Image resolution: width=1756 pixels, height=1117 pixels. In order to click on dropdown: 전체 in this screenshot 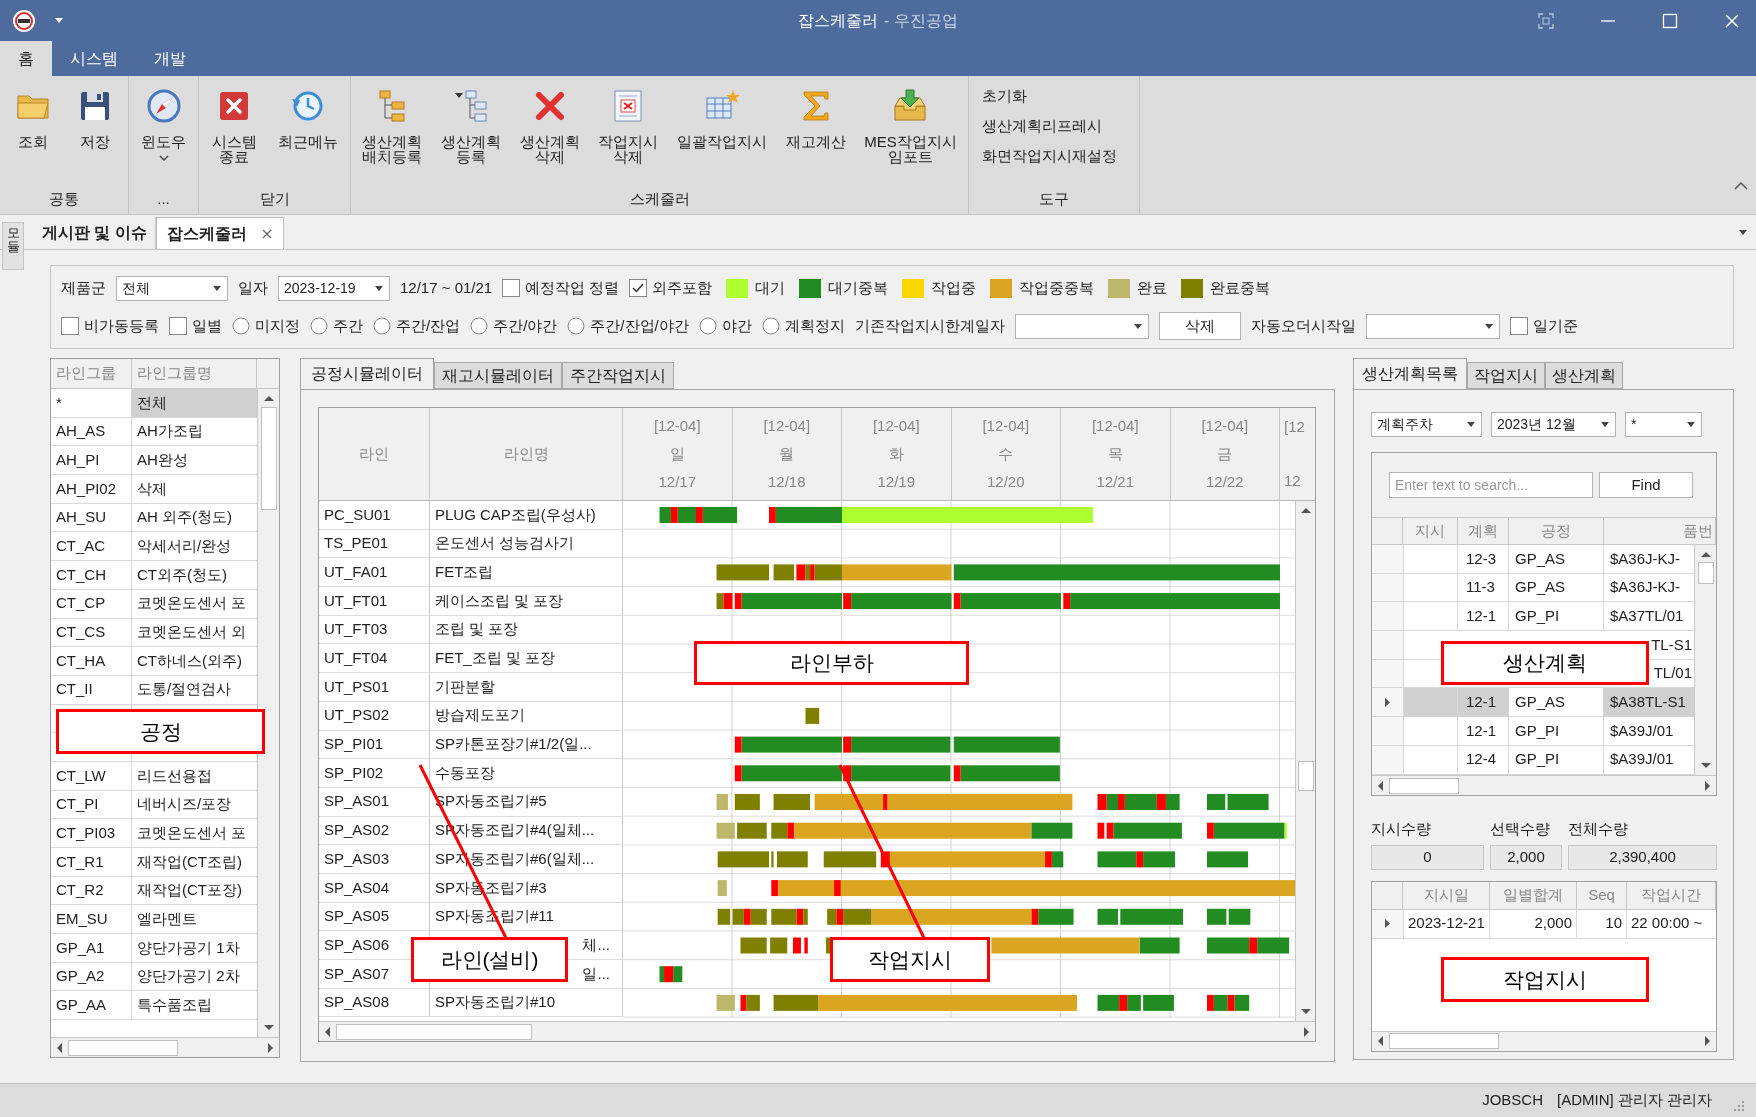, I will do `click(172, 288)`.